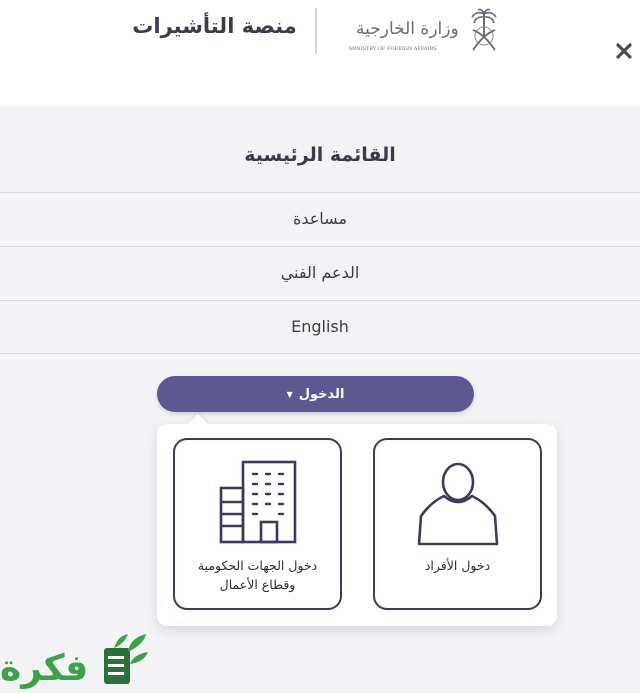 The image size is (640, 693). Describe the element at coordinates (321, 394) in the screenshot. I see `login-button-label: الدخول` at that location.